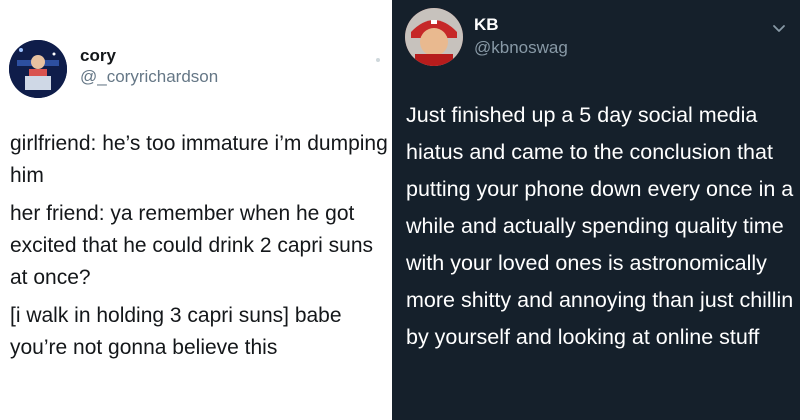 This screenshot has width=800, height=420. Describe the element at coordinates (486, 25) in the screenshot. I see `author-name: KB` at that location.